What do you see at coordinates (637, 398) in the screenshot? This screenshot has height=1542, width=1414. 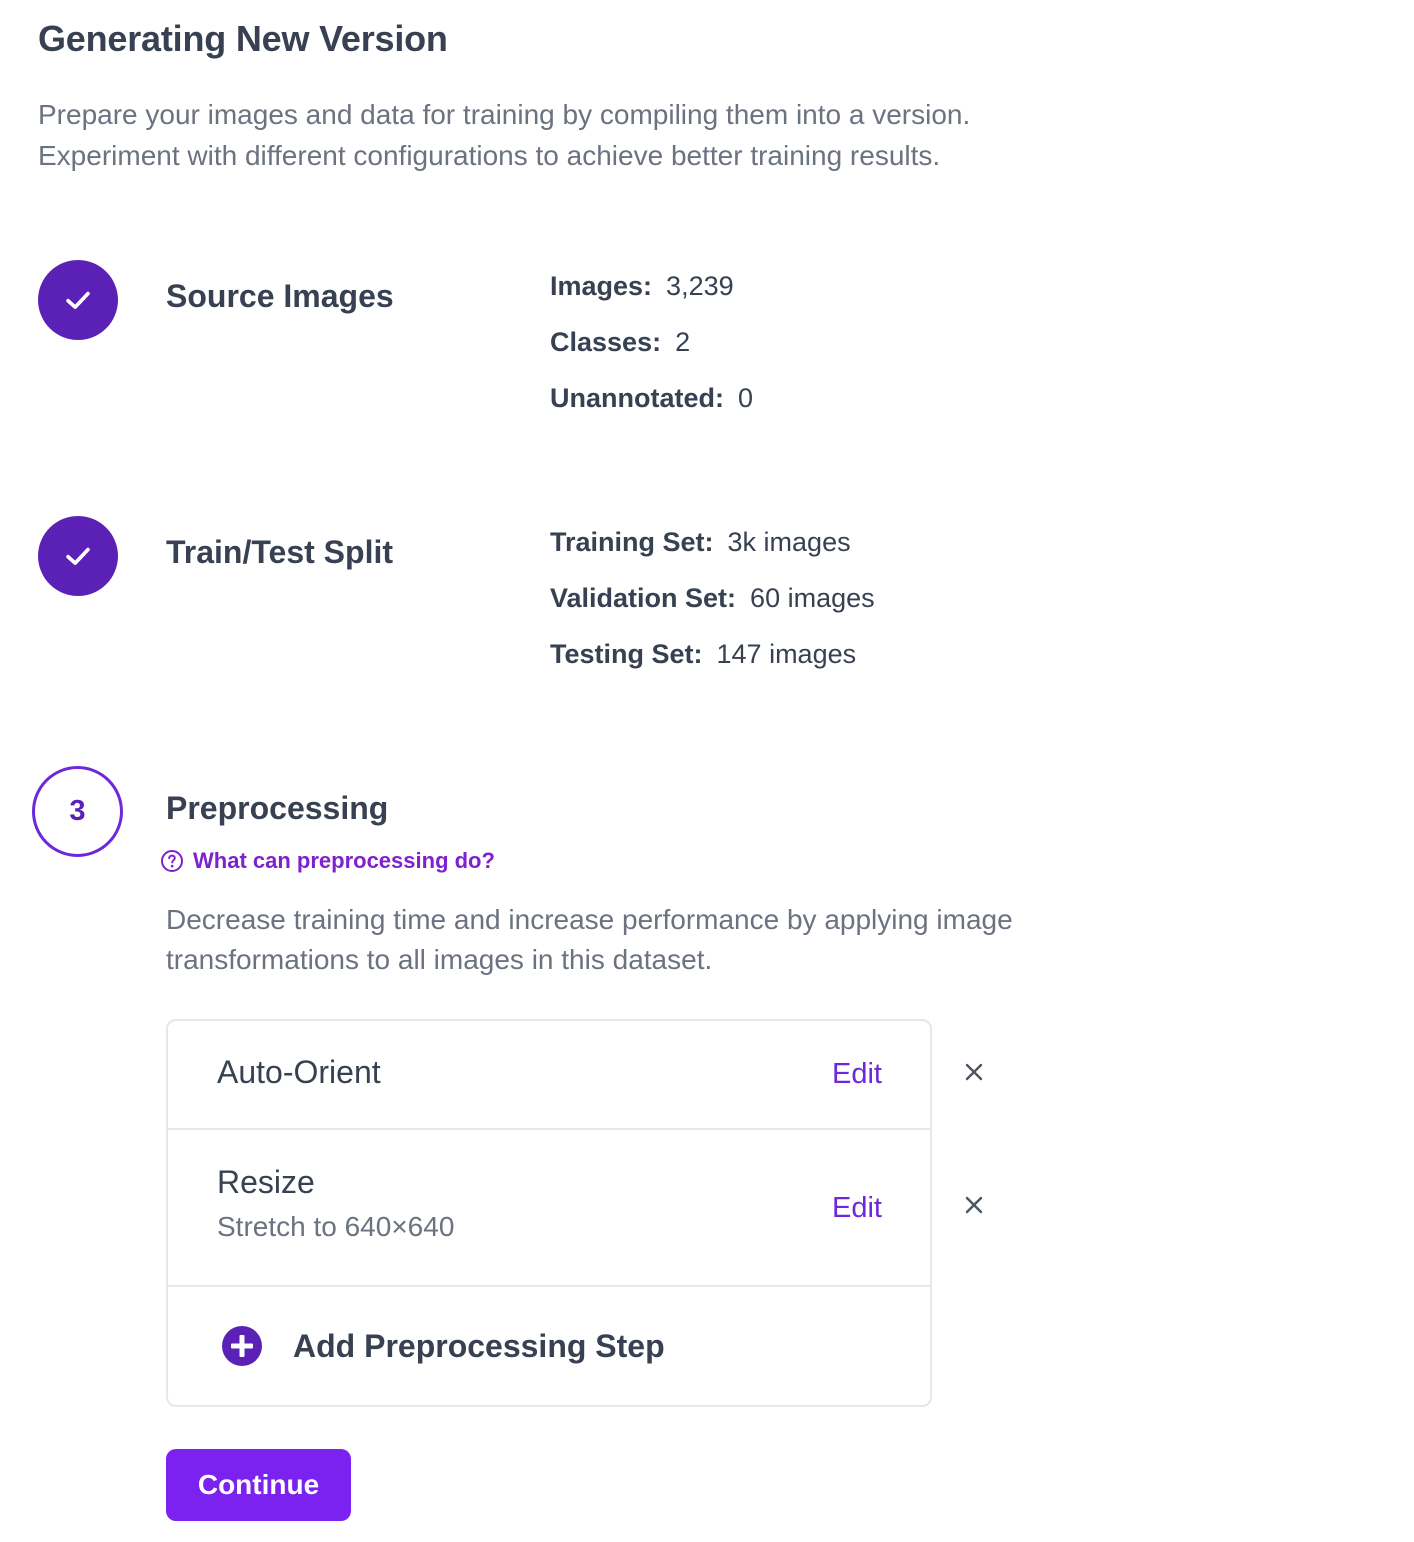 I see `stat-label: Unannotated:` at bounding box center [637, 398].